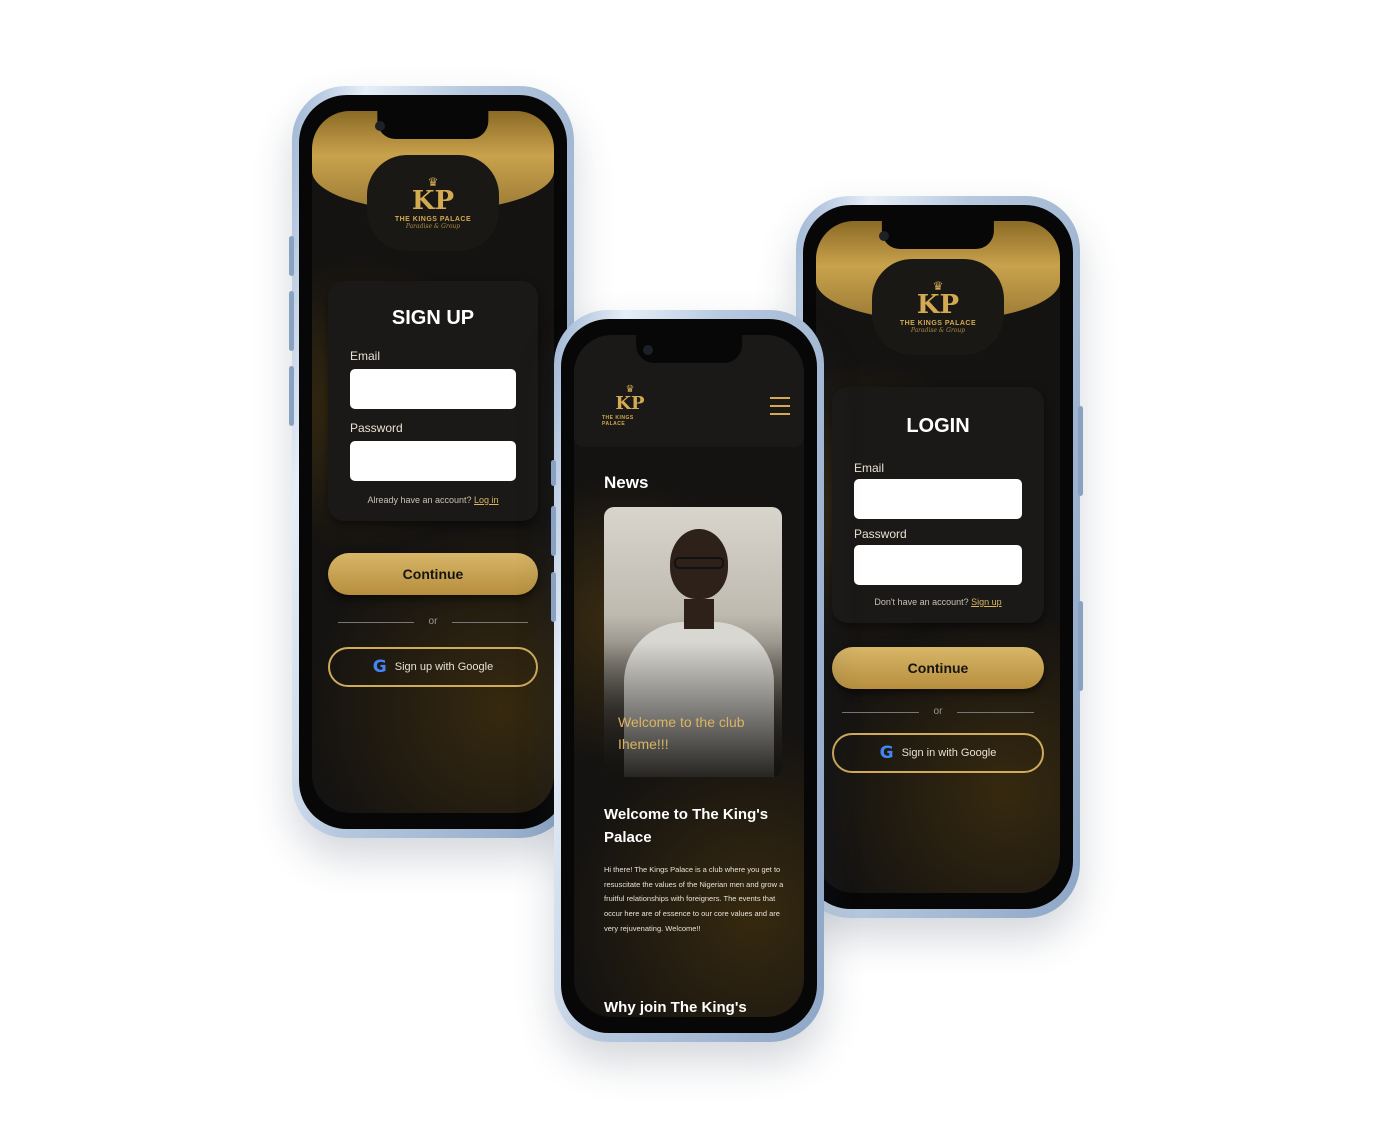 The height and width of the screenshot is (1125, 1395). I want to click on account-prompt-text: Already have an account?, so click(419, 500).